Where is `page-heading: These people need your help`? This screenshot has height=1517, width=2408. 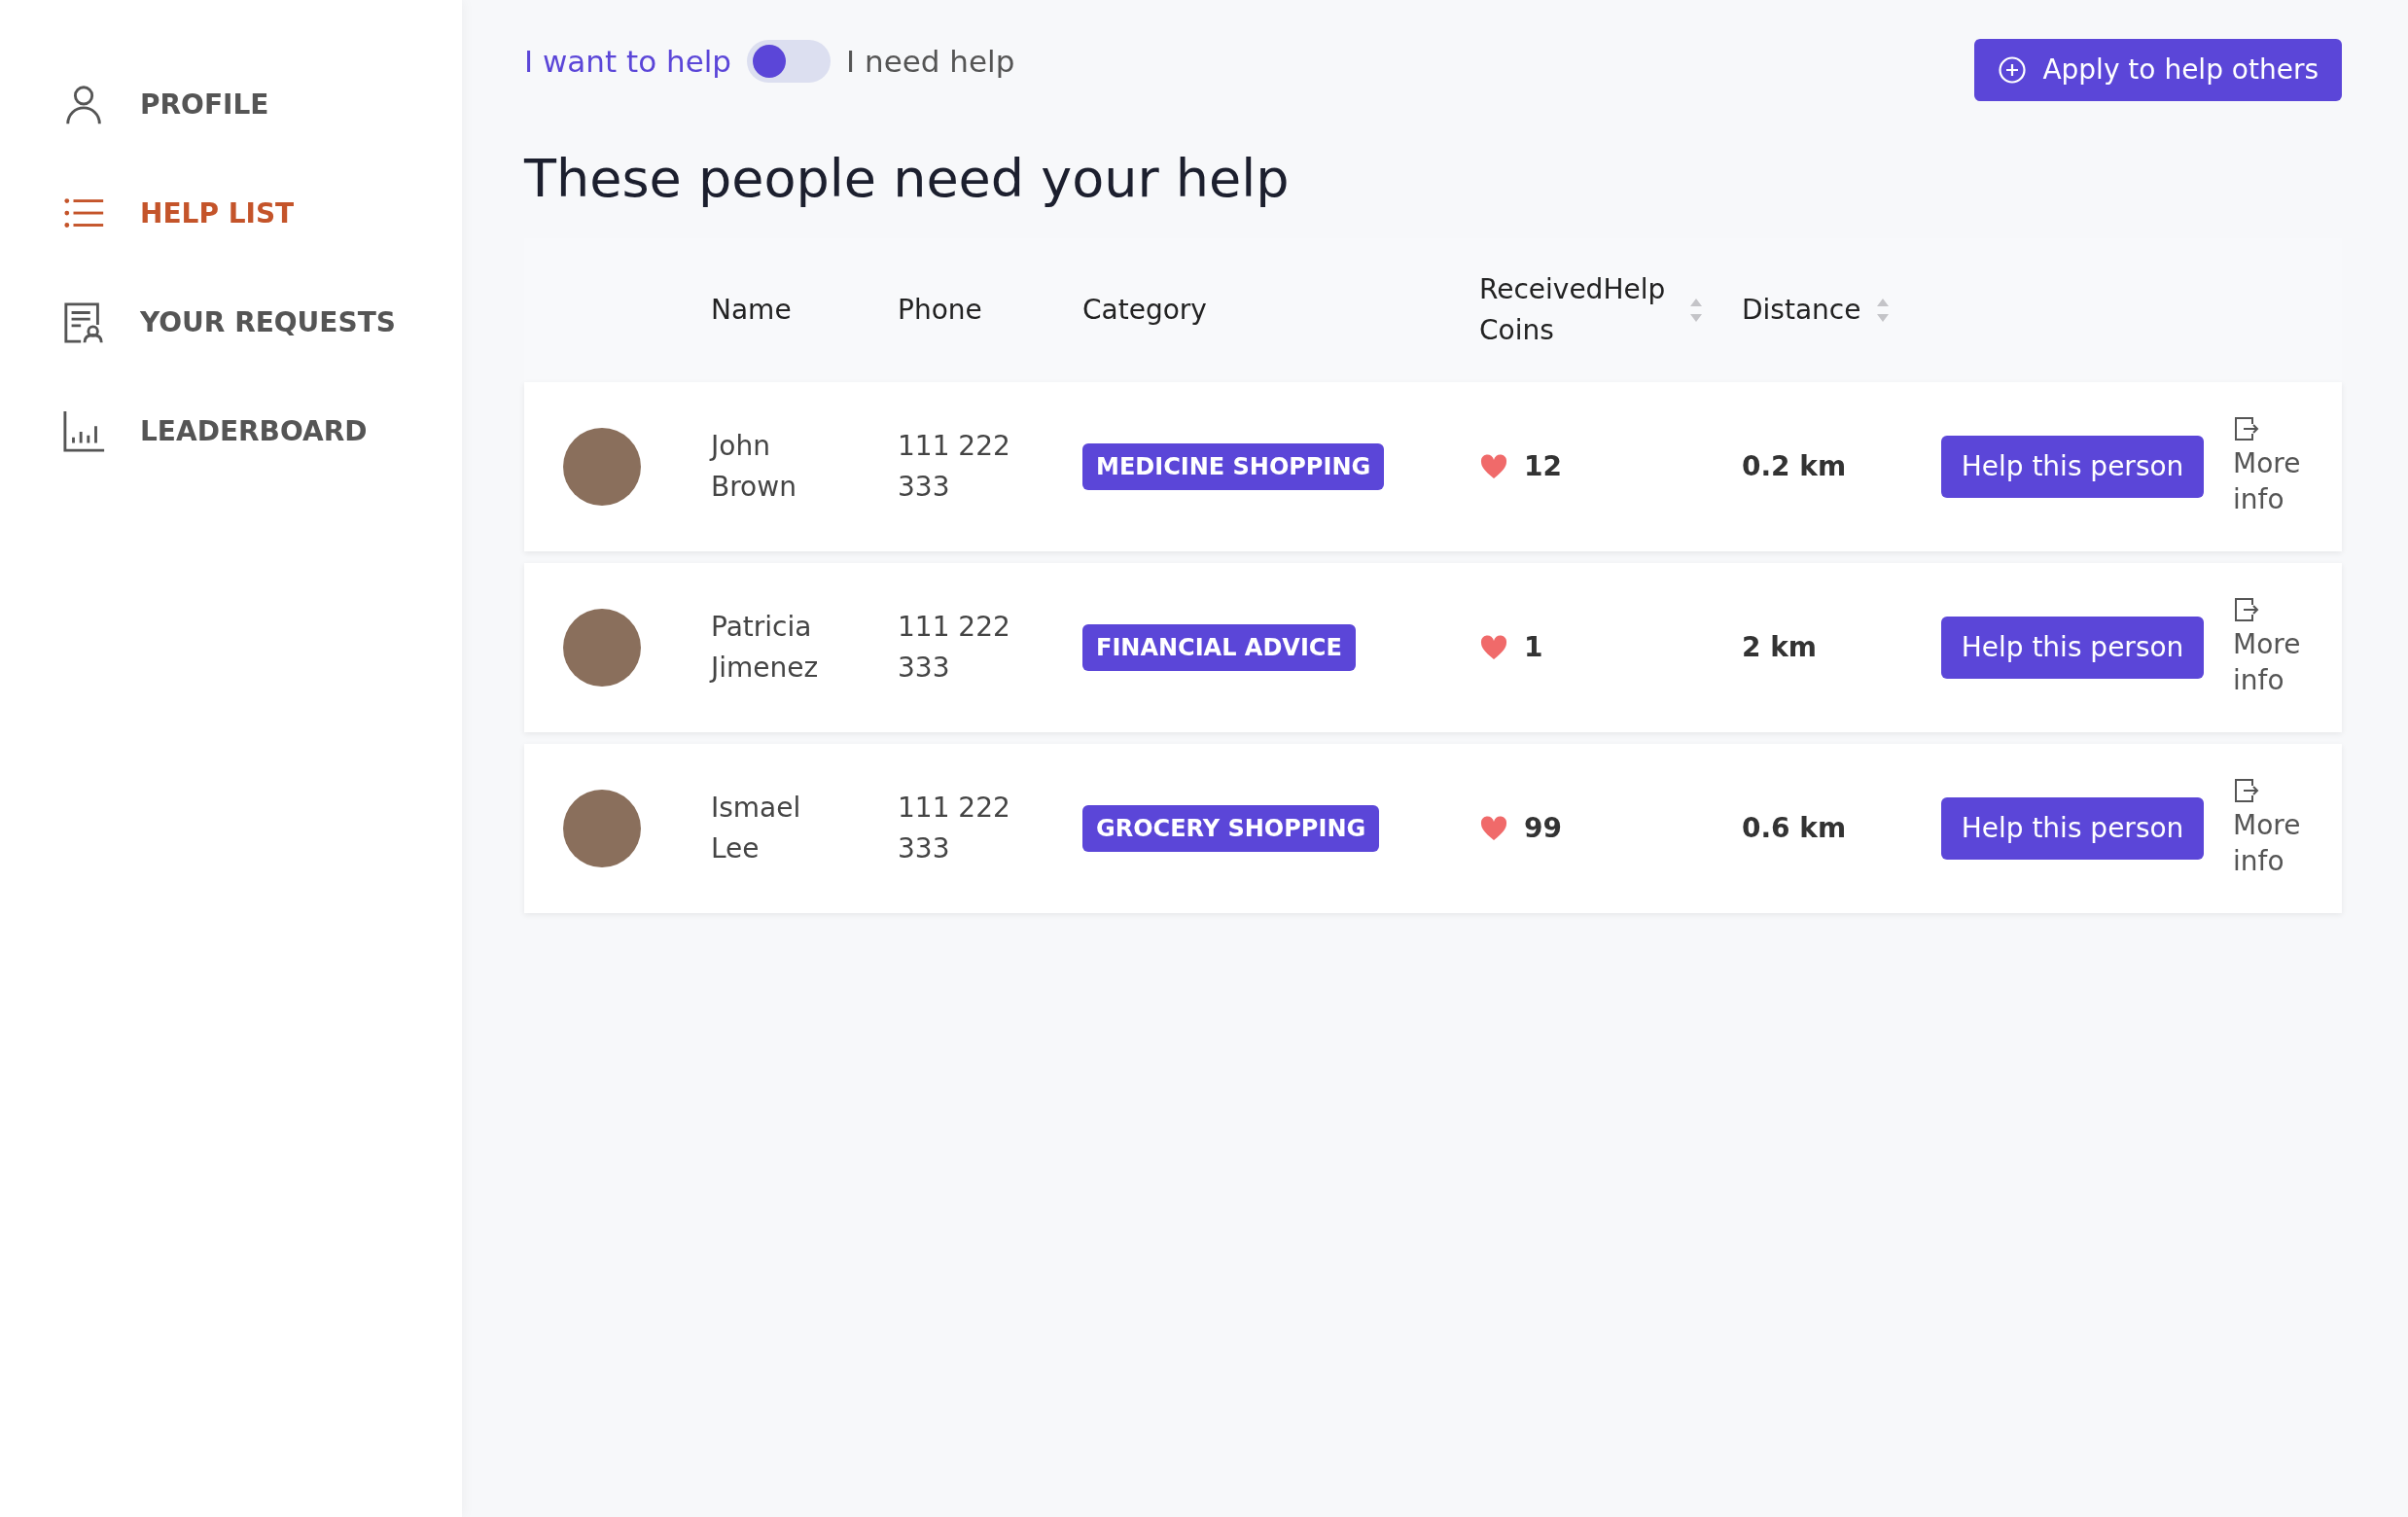 page-heading: These people need your help is located at coordinates (907, 179).